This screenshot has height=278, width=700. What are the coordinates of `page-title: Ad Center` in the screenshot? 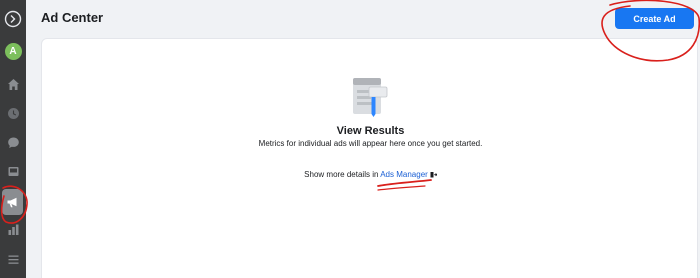 It's located at (72, 17).